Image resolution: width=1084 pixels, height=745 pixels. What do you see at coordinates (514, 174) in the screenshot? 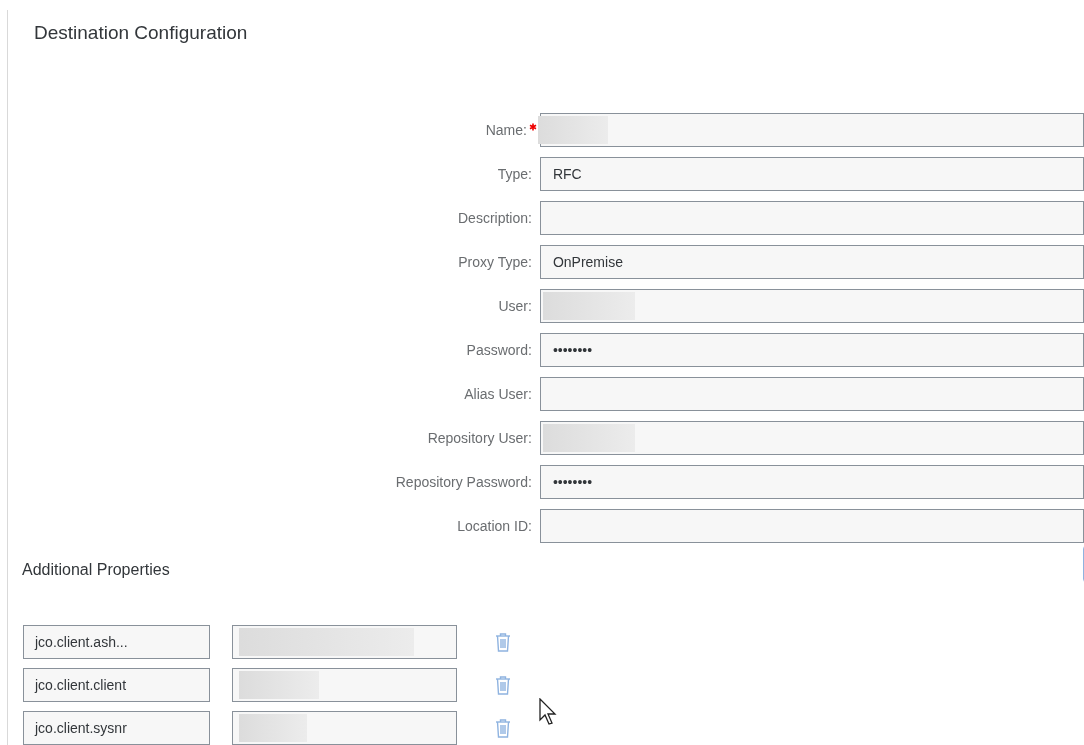
I see `field-label: Type:` at bounding box center [514, 174].